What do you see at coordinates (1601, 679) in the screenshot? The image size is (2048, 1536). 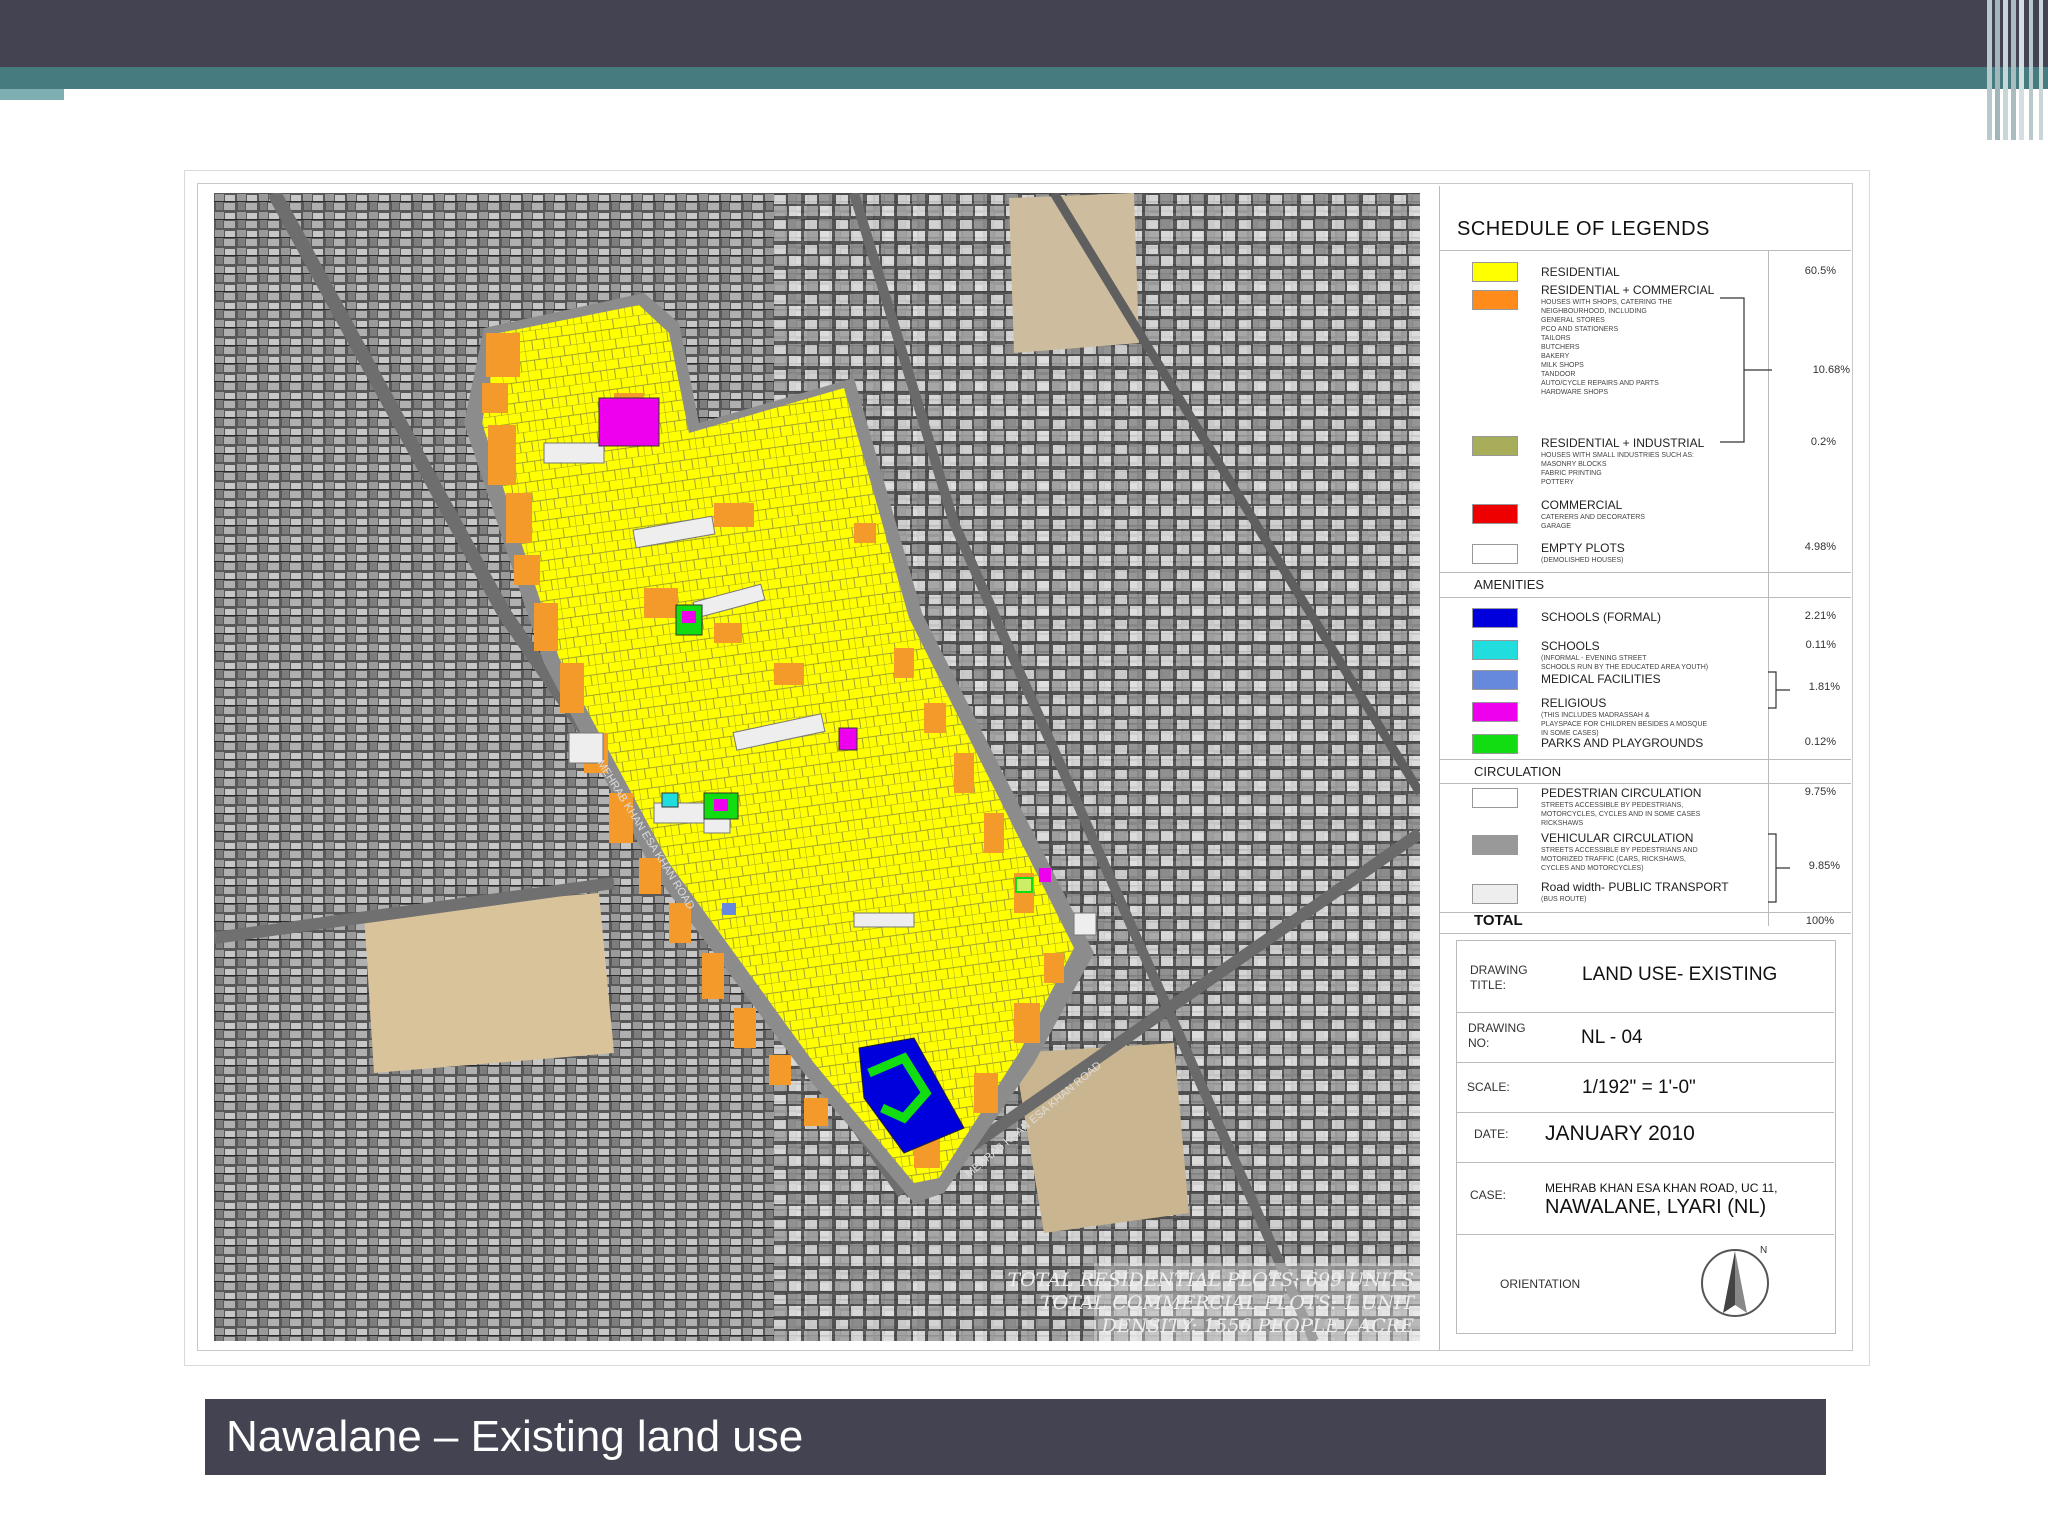 I see `legend-label: MEDICAL FACILITIES` at bounding box center [1601, 679].